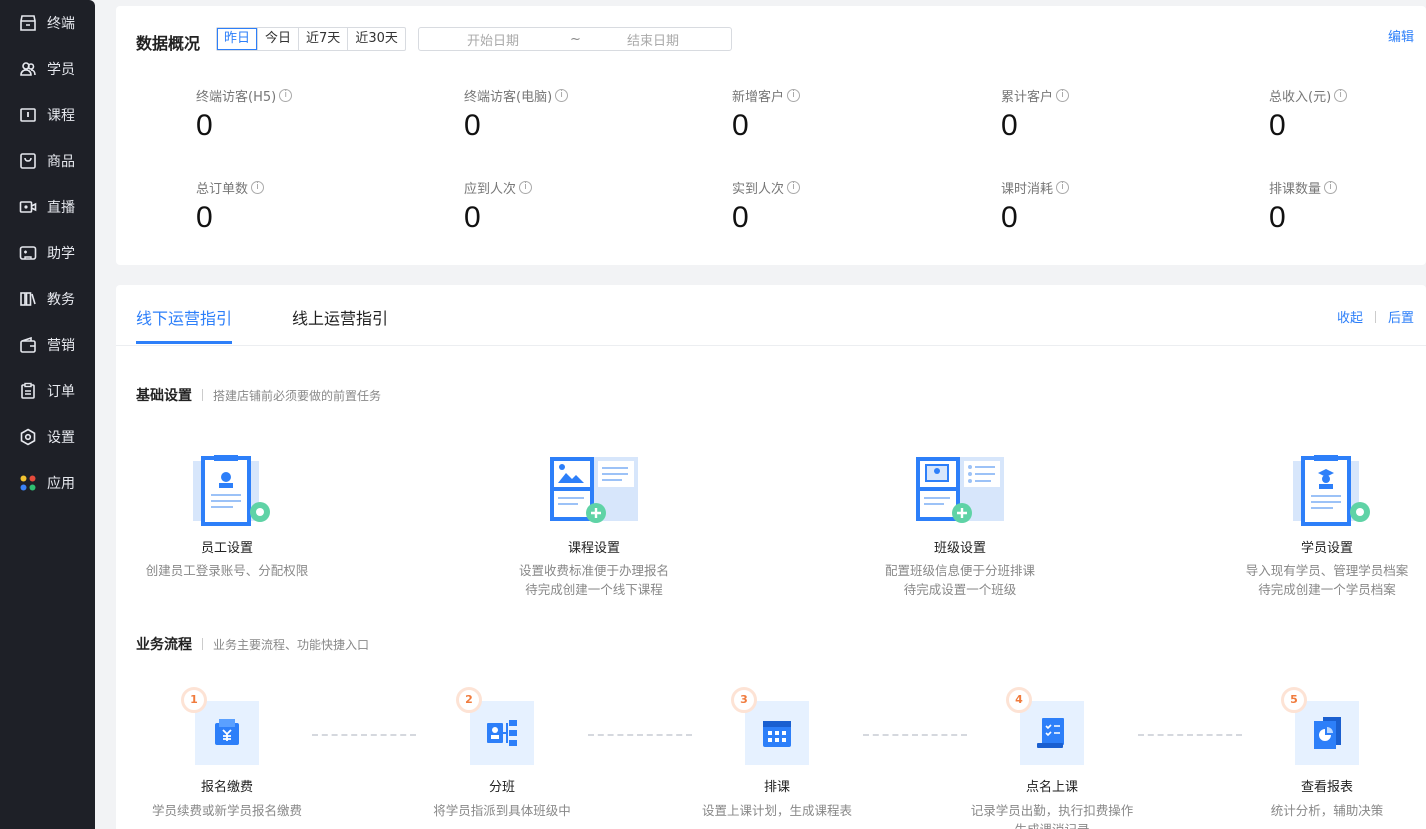  I want to click on step-desc: 生成课消记录, so click(1052, 824).